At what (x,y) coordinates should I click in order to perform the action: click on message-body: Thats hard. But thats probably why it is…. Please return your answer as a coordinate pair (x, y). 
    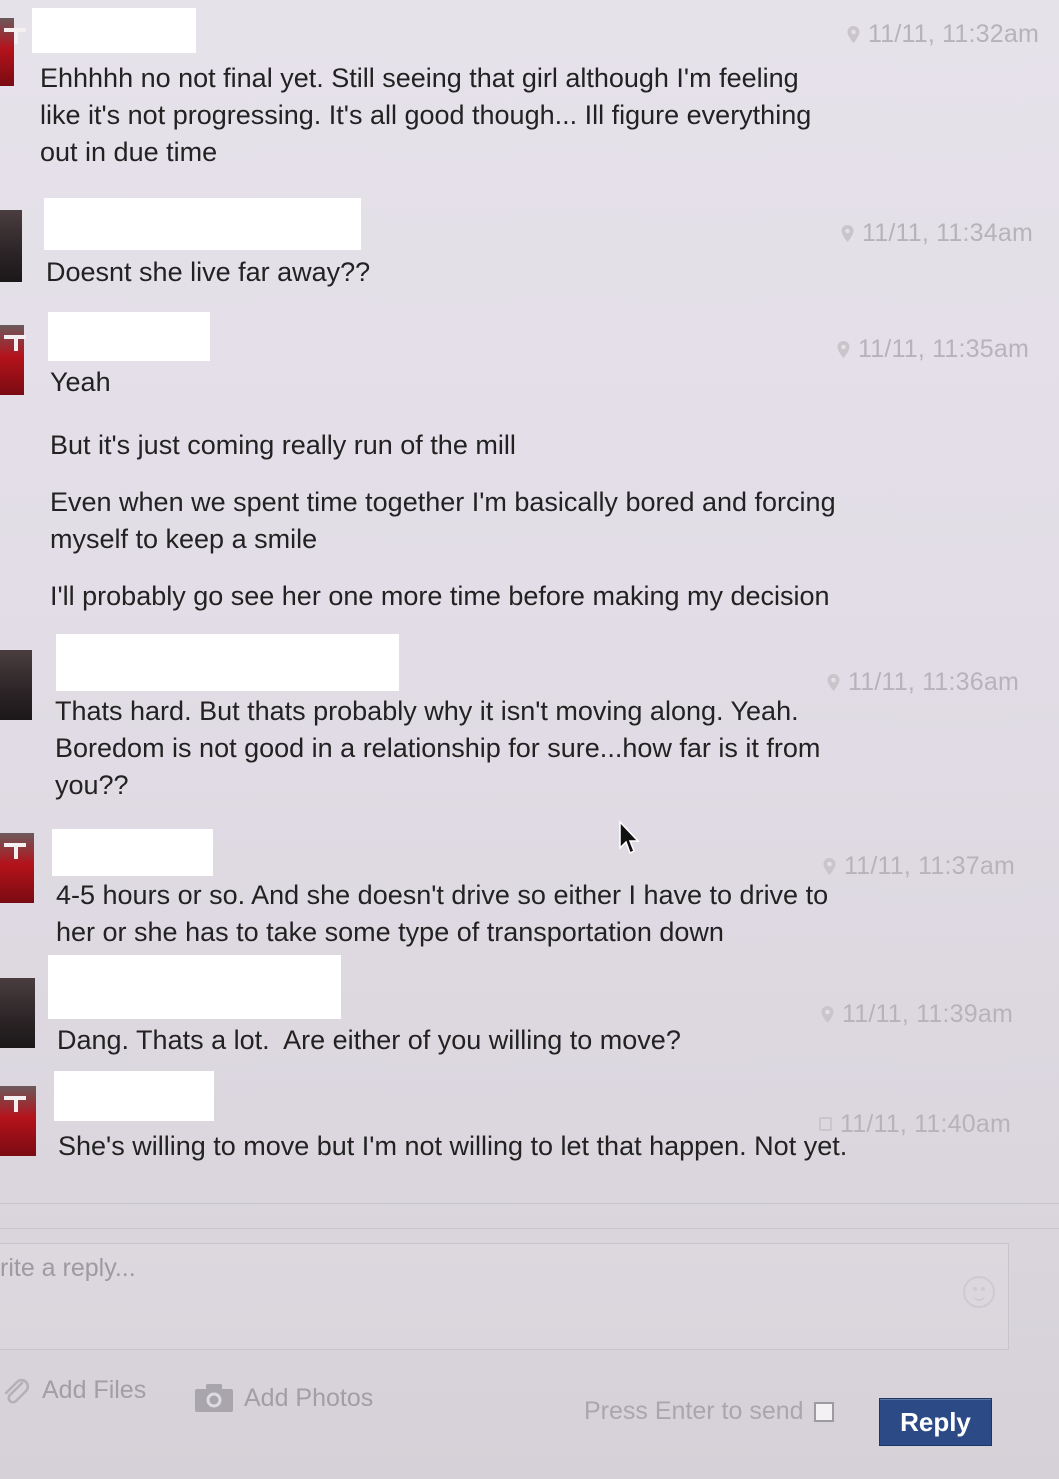
    Looking at the image, I should click on (437, 759).